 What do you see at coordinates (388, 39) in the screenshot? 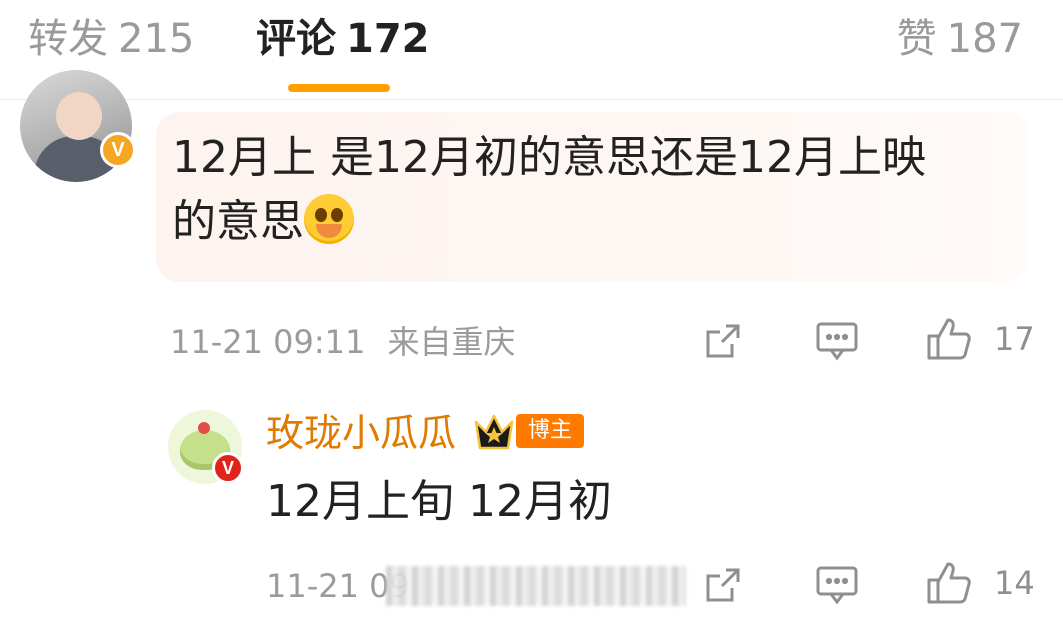
I see `tab-comment-count: 172` at bounding box center [388, 39].